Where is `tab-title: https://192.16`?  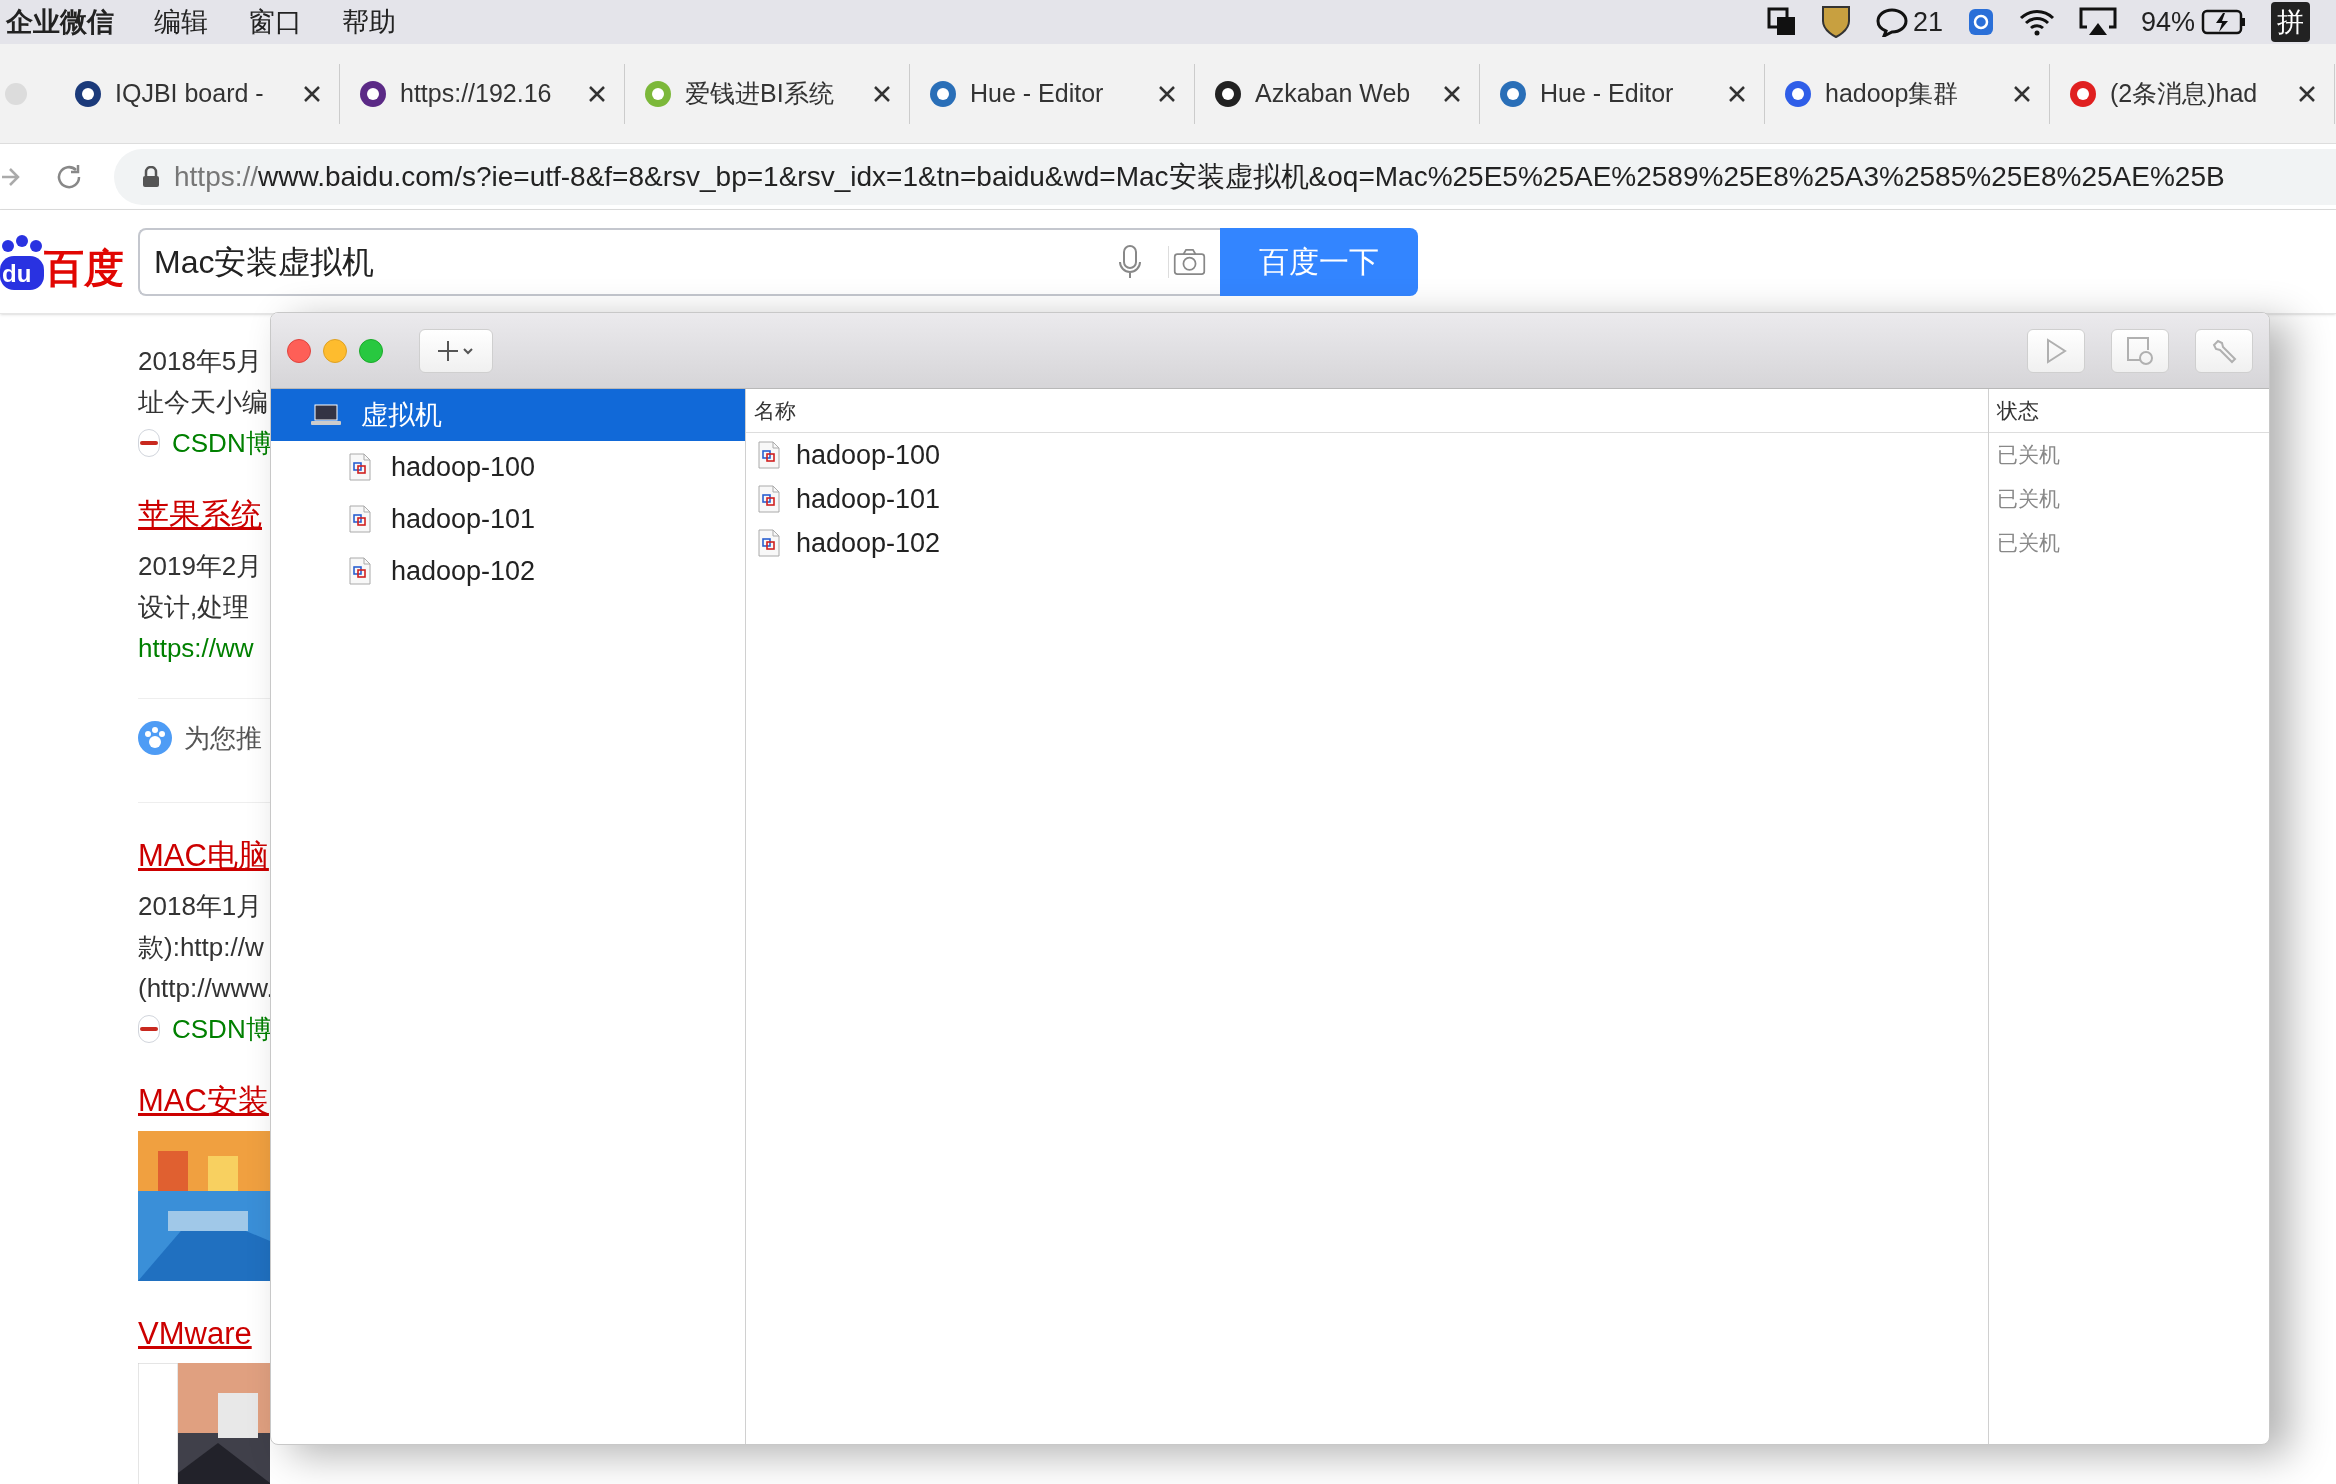
tab-title: https://192.16 is located at coordinates (476, 93).